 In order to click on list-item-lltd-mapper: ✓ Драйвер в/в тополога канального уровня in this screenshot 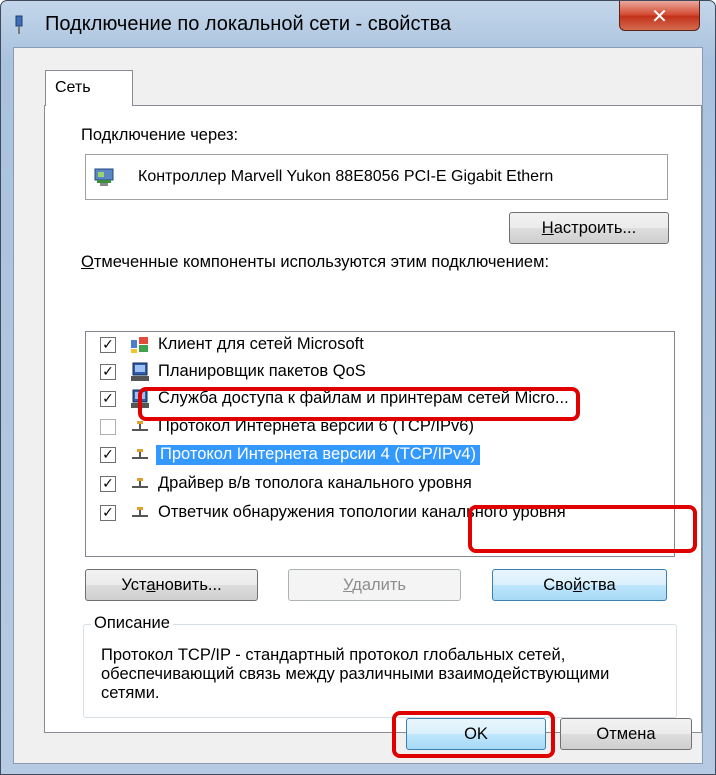, I will do `click(380, 485)`.